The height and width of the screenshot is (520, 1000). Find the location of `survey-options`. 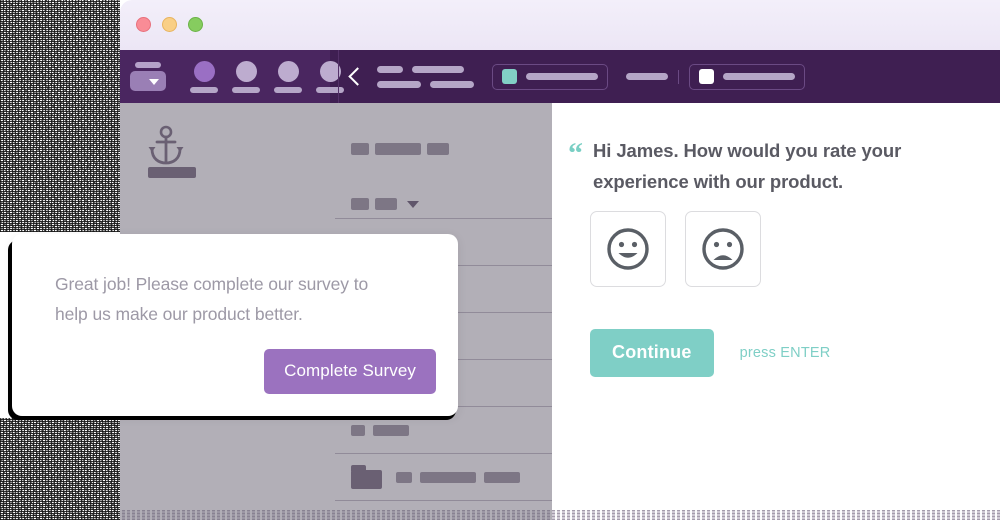

survey-options is located at coordinates (675, 249).